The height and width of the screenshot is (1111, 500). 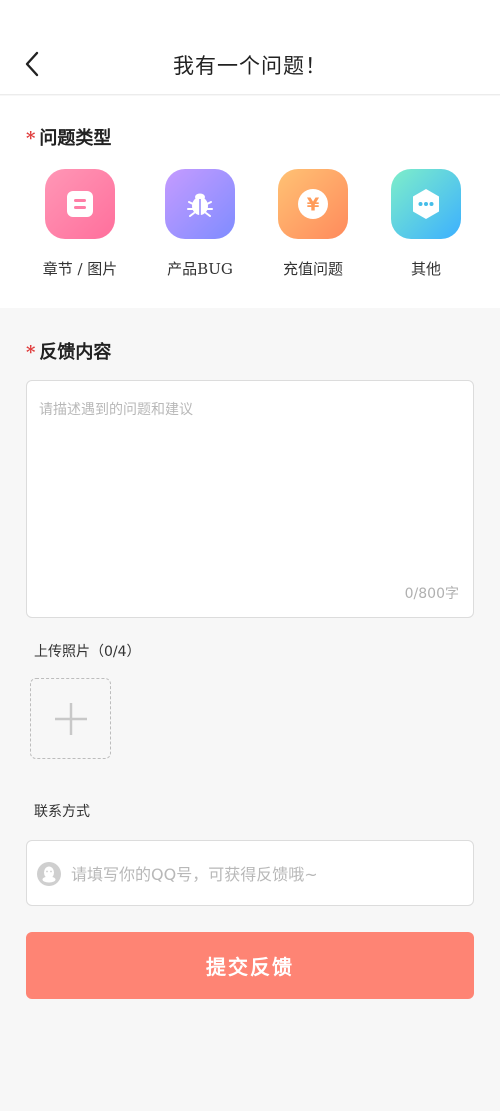 I want to click on feedback-label: * 反馈内容, so click(x=68, y=351).